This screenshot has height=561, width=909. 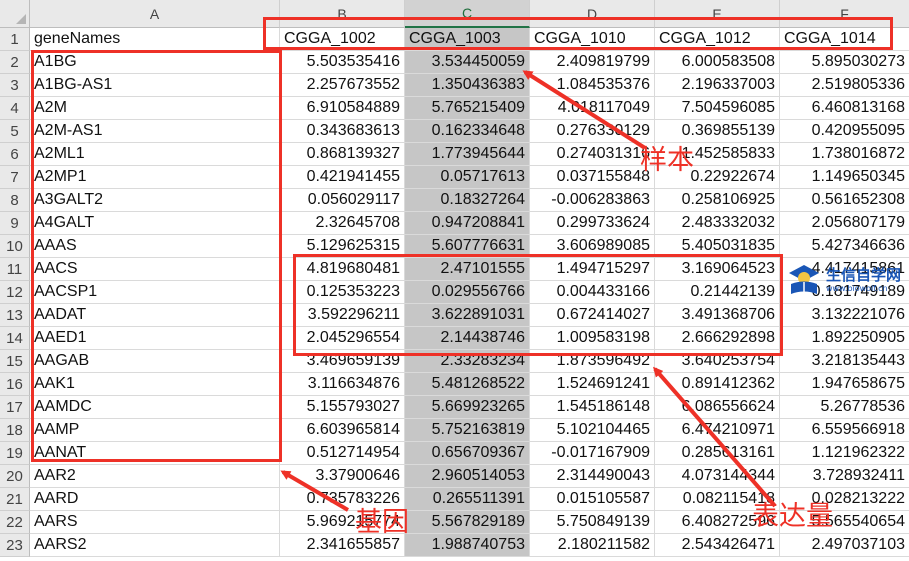 I want to click on expression-value-cell: 0.015105587, so click(x=592, y=499).